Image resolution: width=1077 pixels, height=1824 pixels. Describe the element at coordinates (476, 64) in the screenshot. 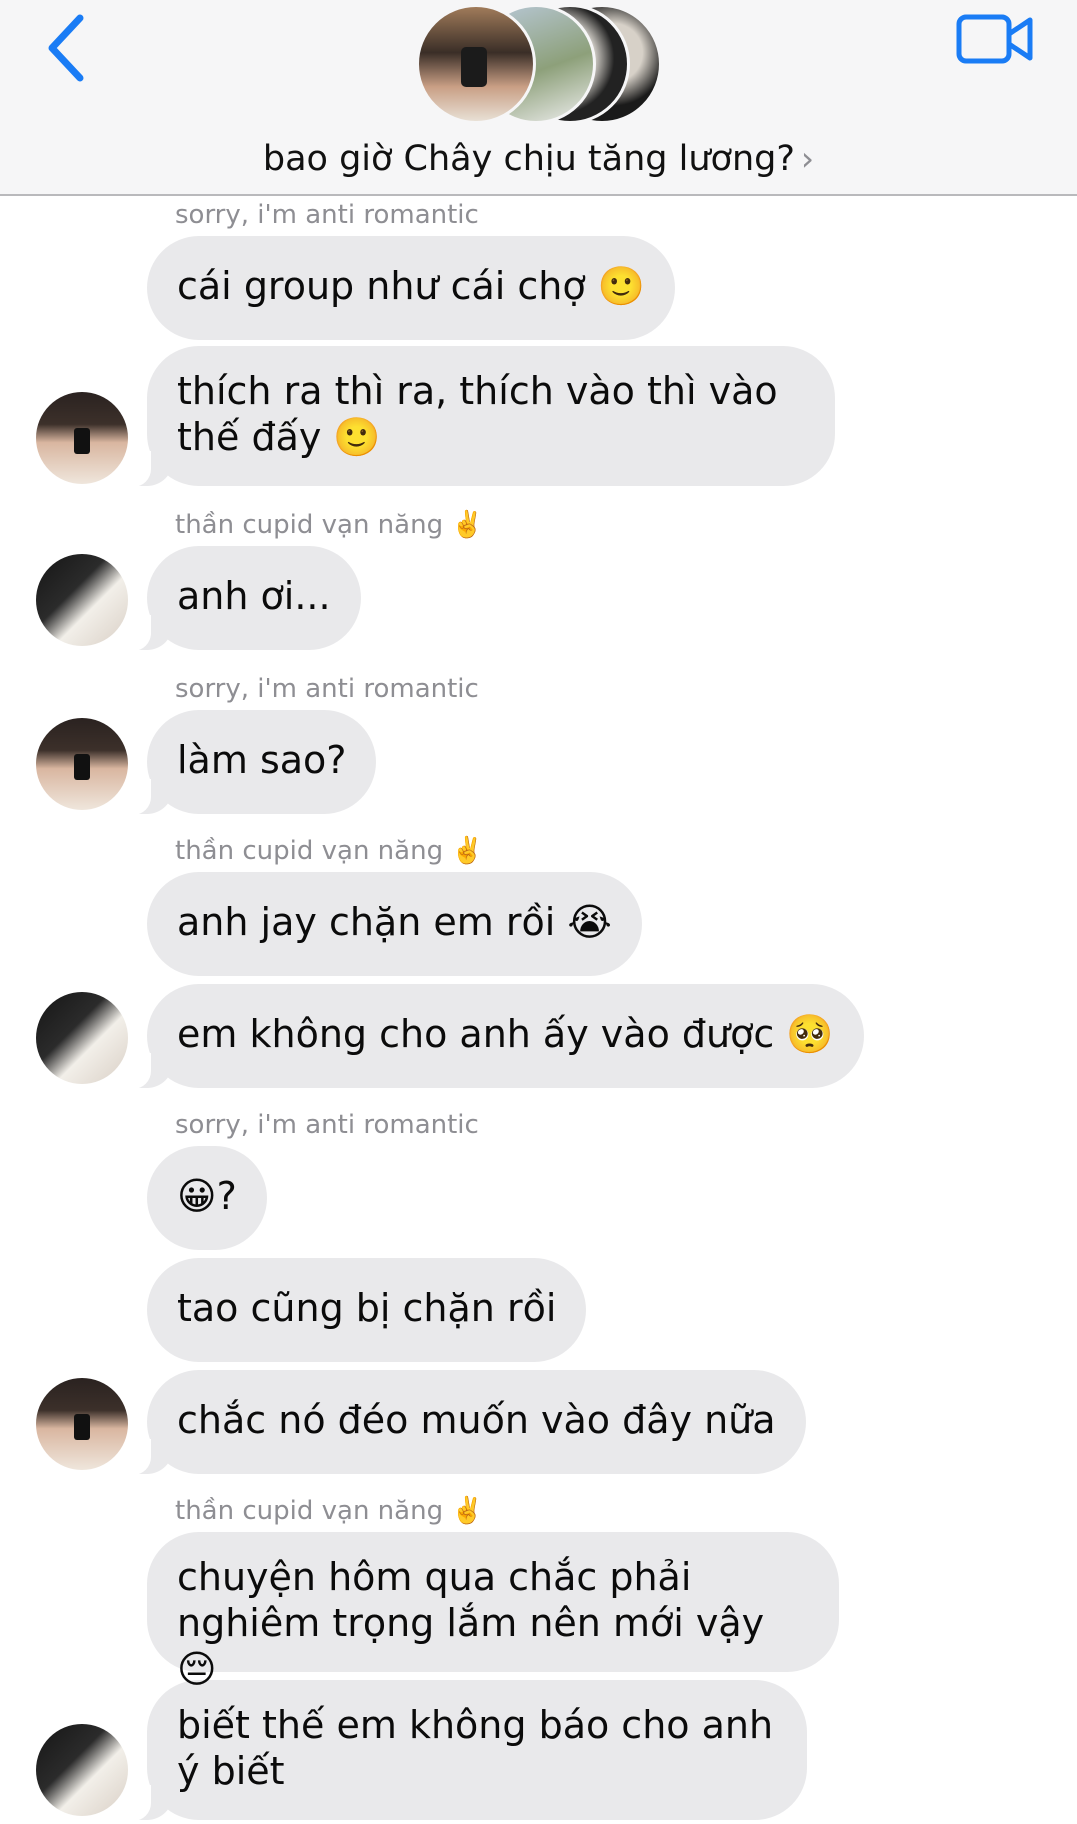

I see `group-member-avatar` at that location.